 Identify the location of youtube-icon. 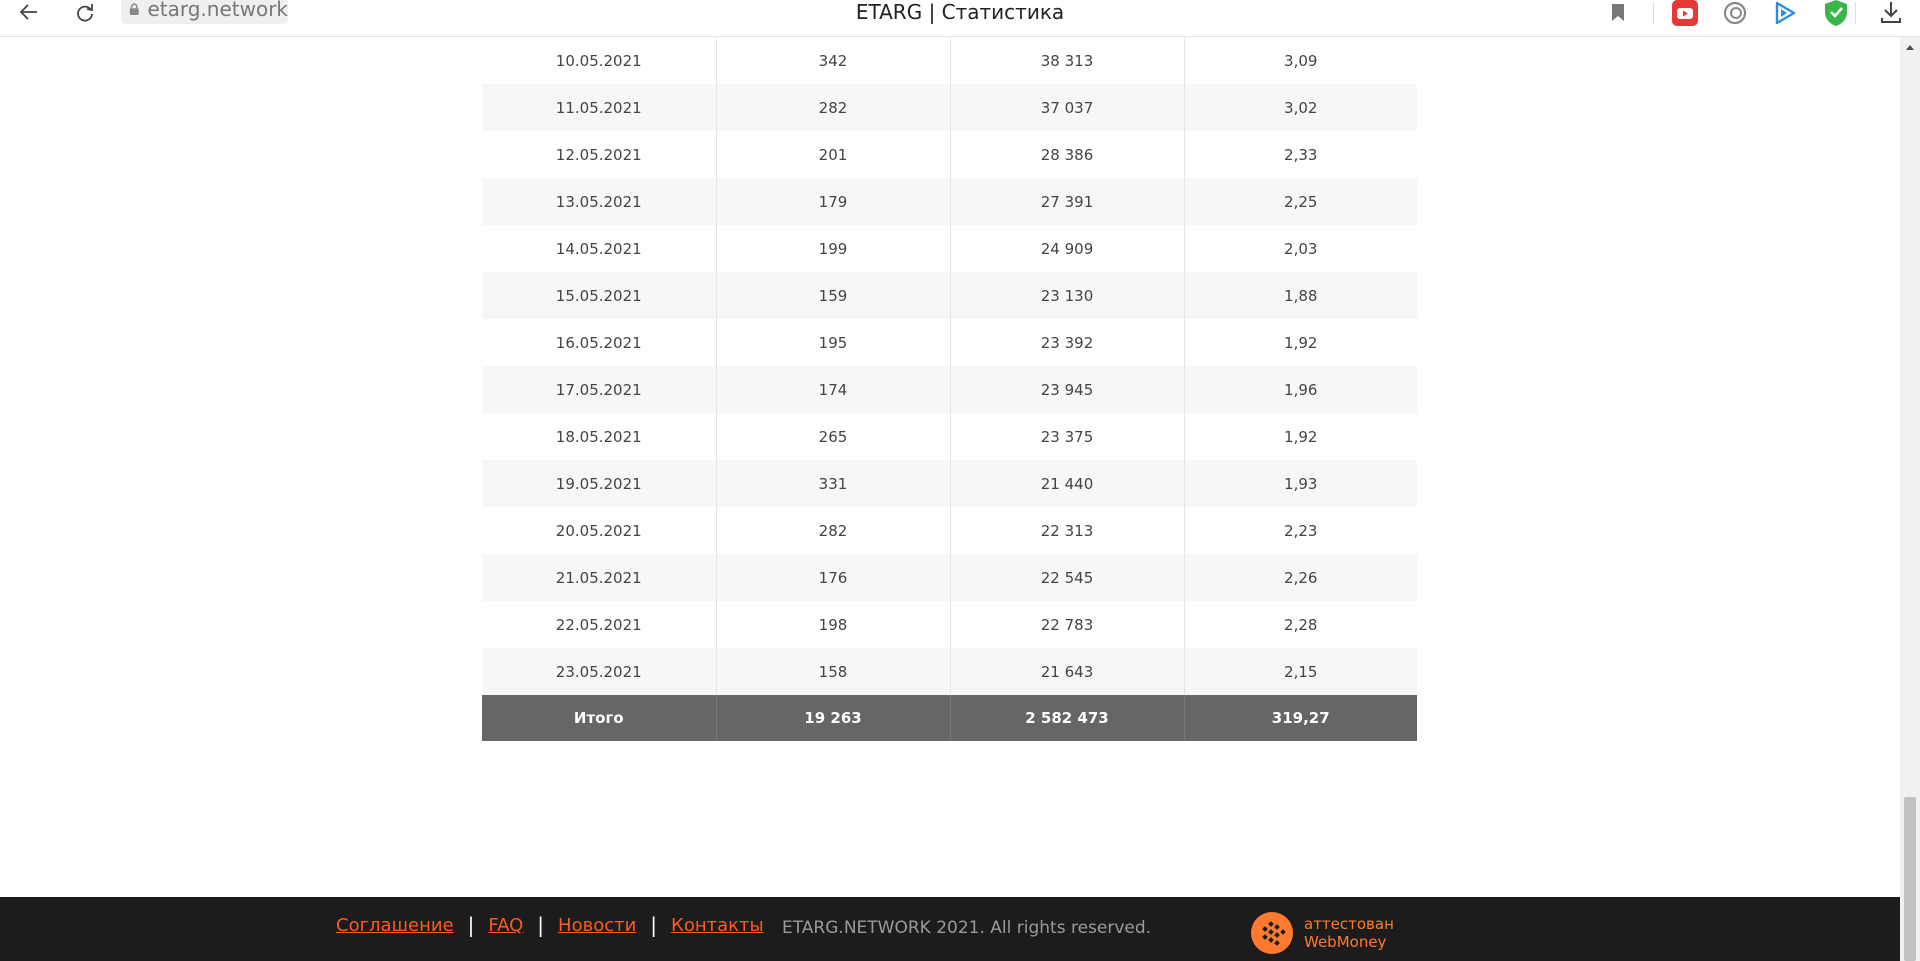
(1685, 13).